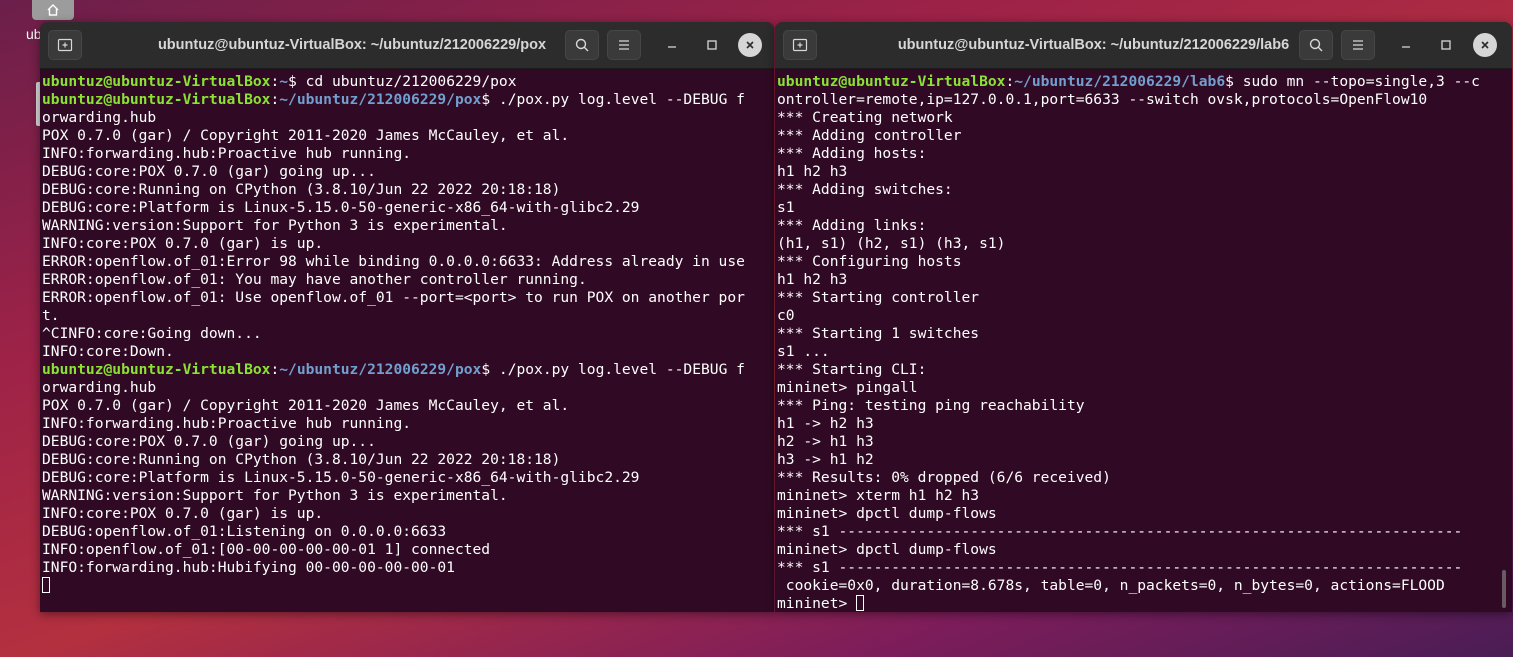  What do you see at coordinates (812, 279) in the screenshot?
I see `line-text: h1 h2 h3` at bounding box center [812, 279].